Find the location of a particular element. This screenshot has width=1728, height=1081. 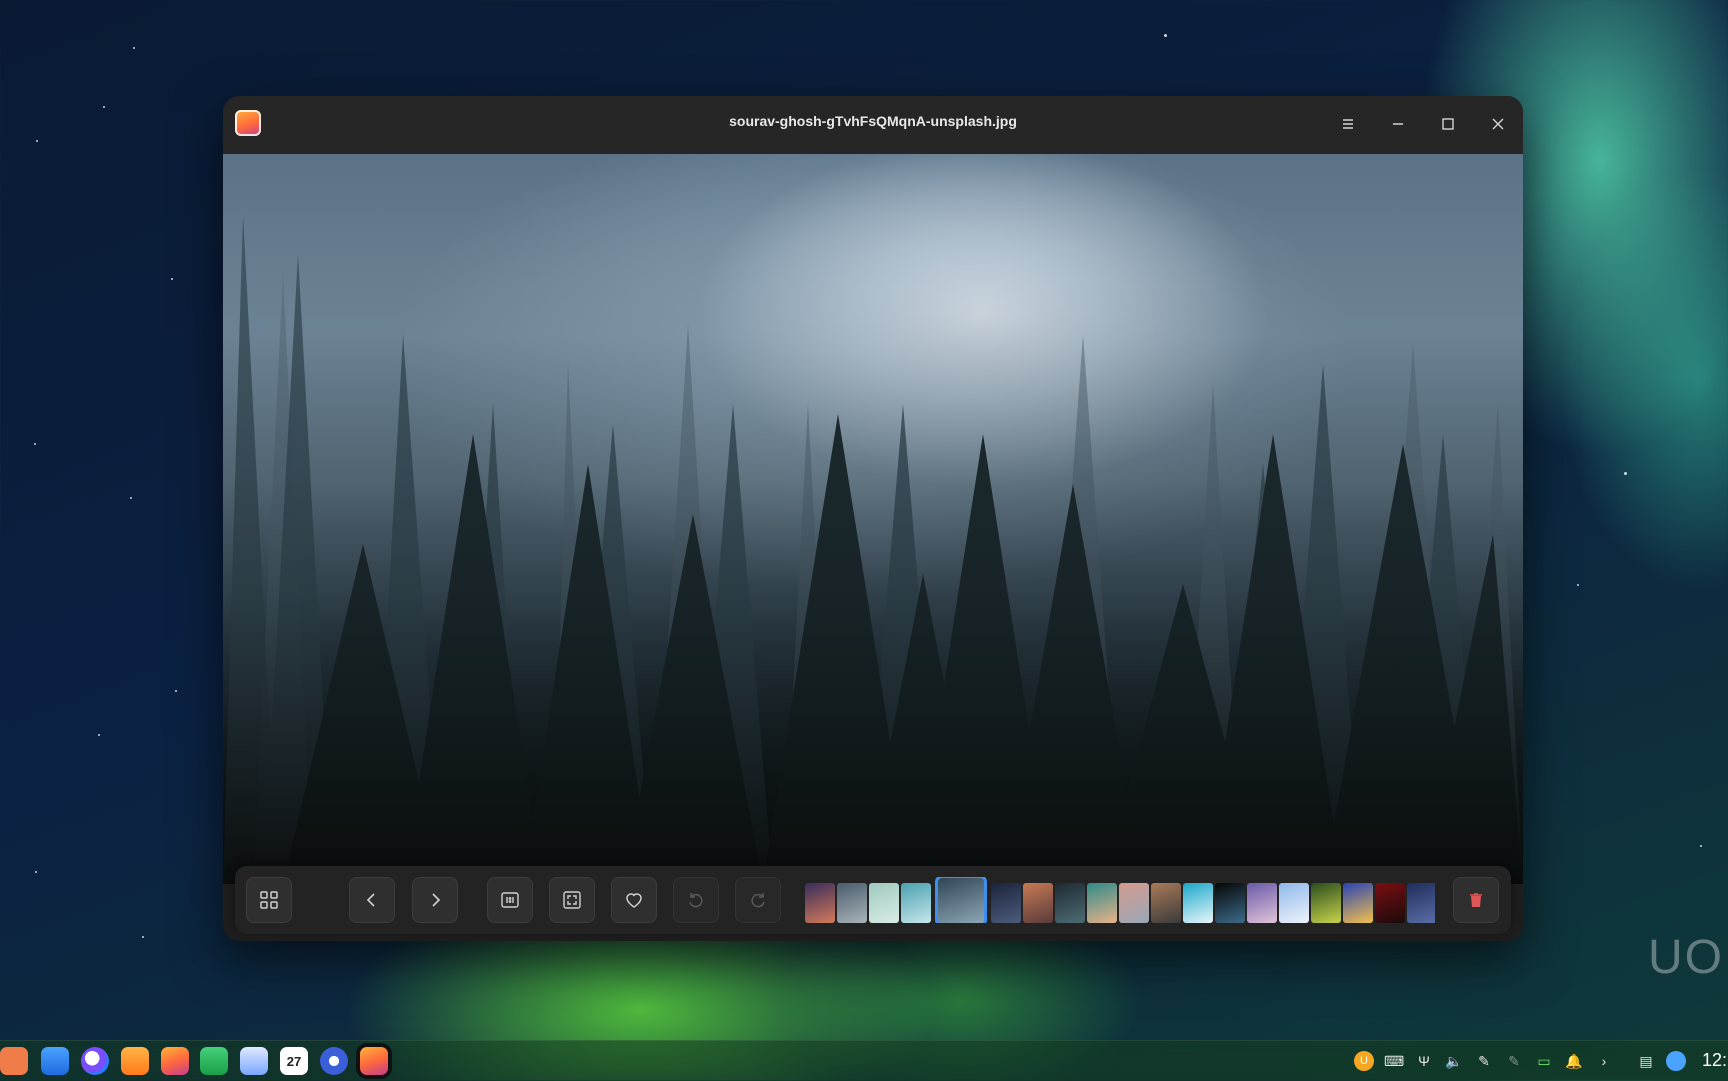

rotate-right-icon is located at coordinates (758, 900).